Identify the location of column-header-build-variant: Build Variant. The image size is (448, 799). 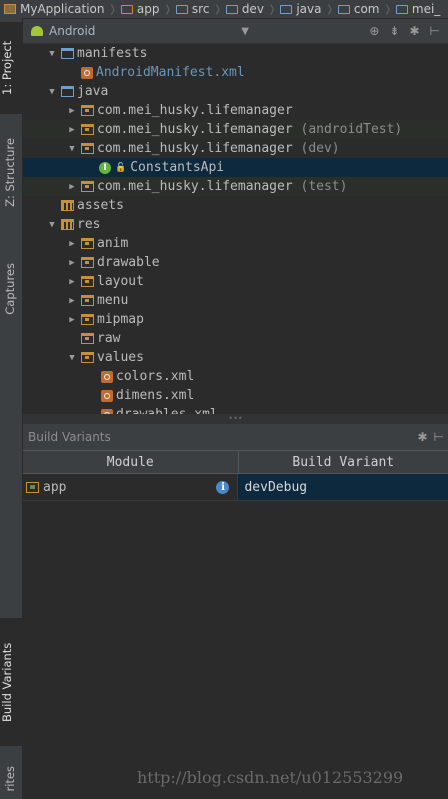
(343, 462).